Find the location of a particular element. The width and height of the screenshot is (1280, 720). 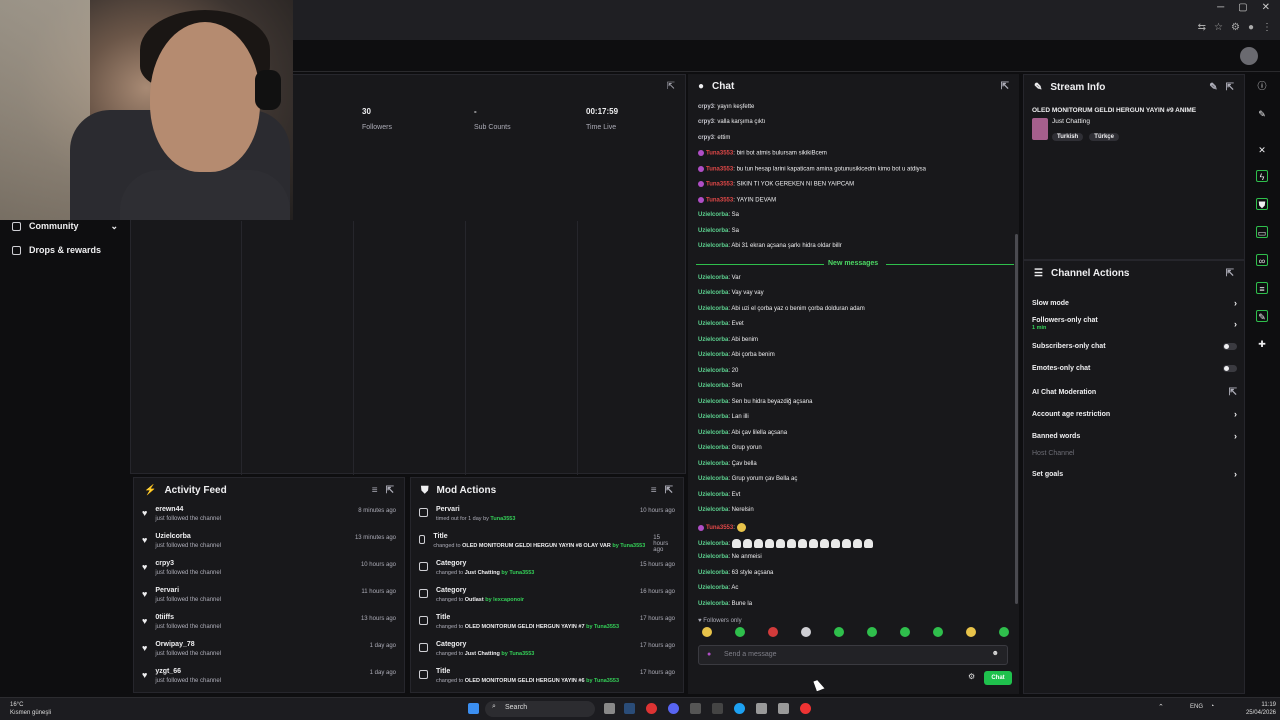

wrench-icon: ✎ is located at coordinates (1262, 316).